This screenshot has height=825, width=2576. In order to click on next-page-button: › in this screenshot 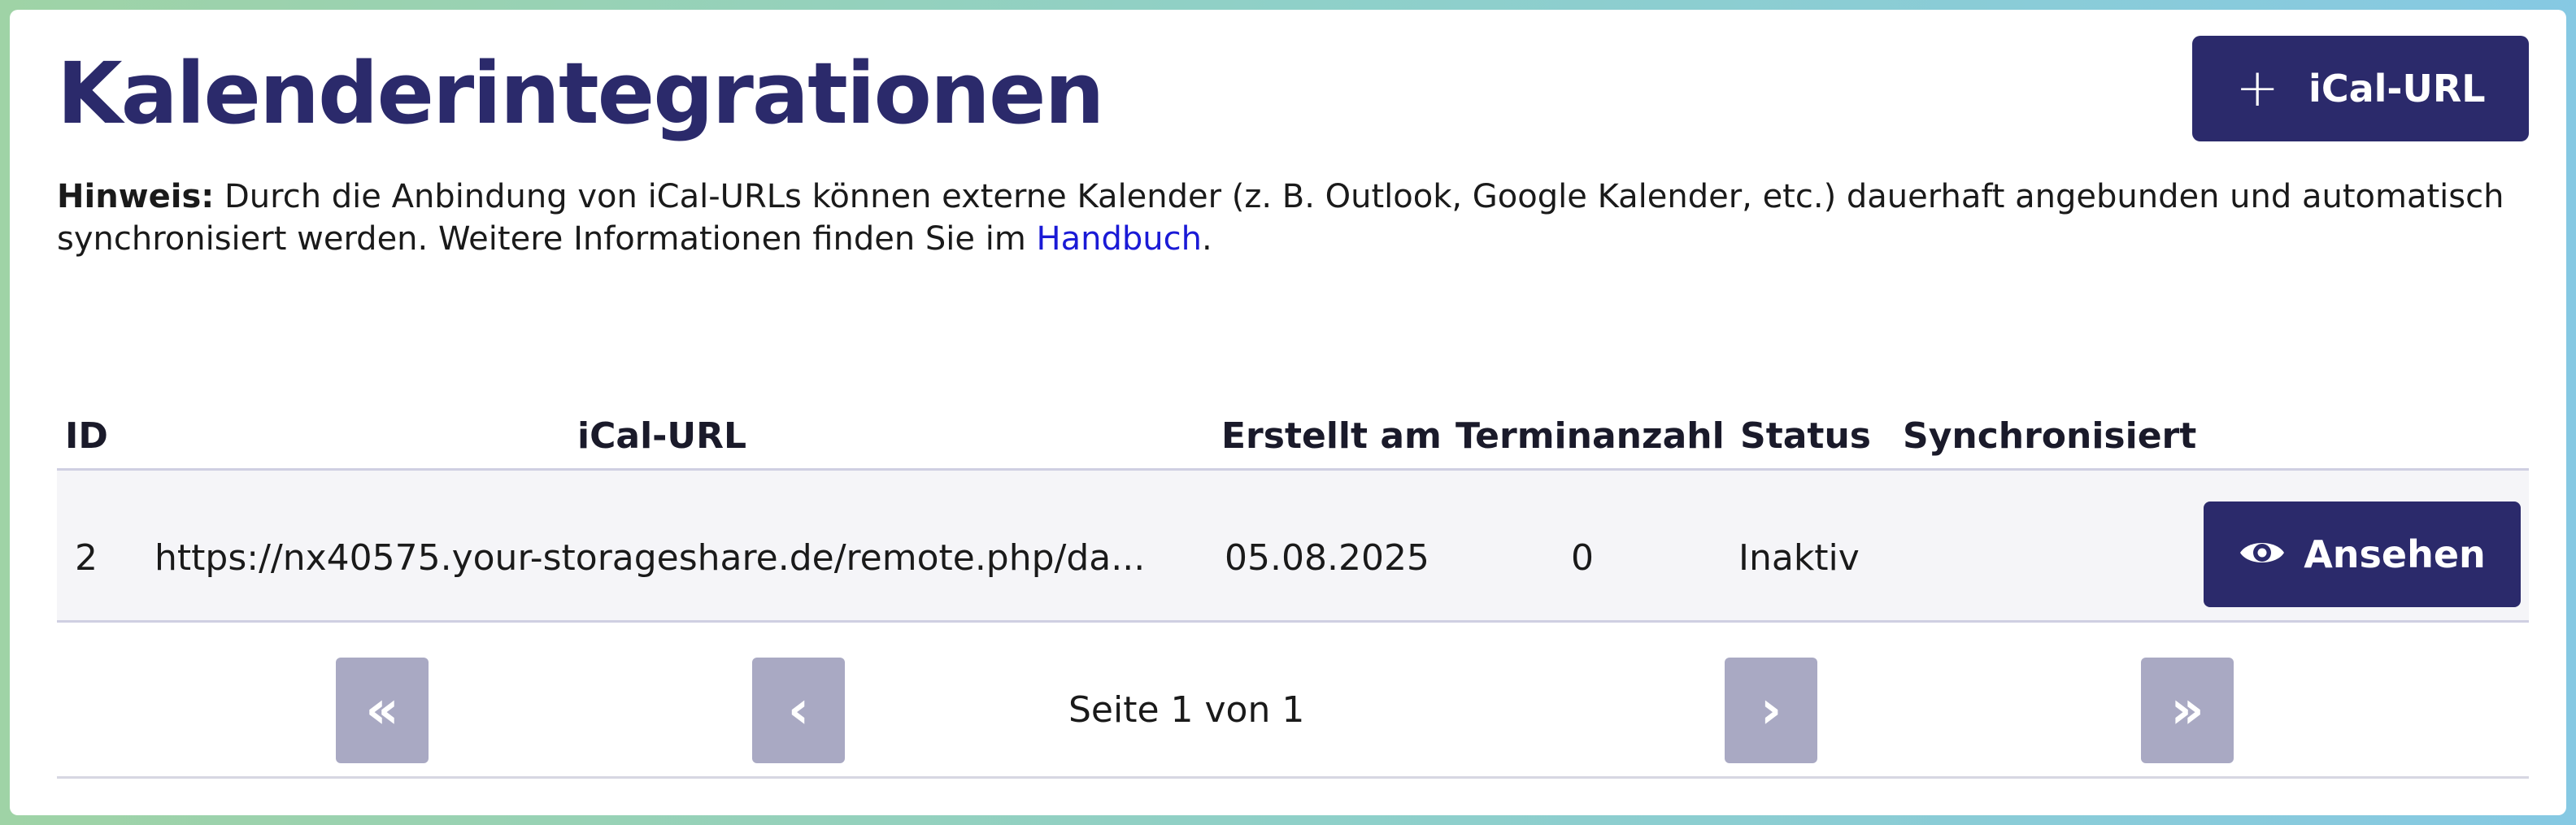, I will do `click(1771, 710)`.